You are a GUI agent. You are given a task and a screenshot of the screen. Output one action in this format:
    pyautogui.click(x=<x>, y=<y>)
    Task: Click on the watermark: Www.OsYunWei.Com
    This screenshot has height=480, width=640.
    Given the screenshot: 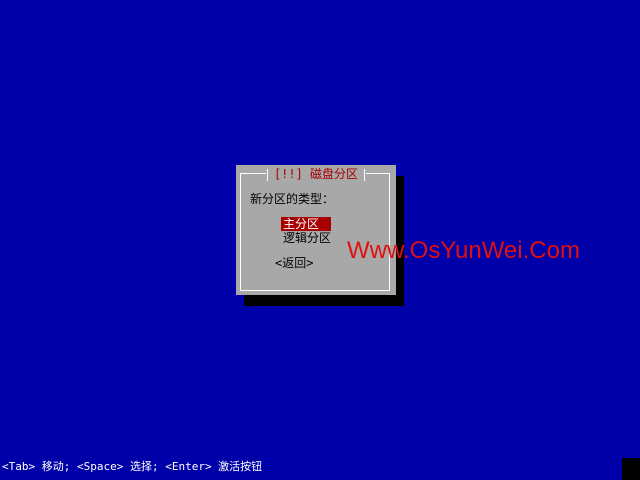 What is the action you would take?
    pyautogui.click(x=463, y=250)
    